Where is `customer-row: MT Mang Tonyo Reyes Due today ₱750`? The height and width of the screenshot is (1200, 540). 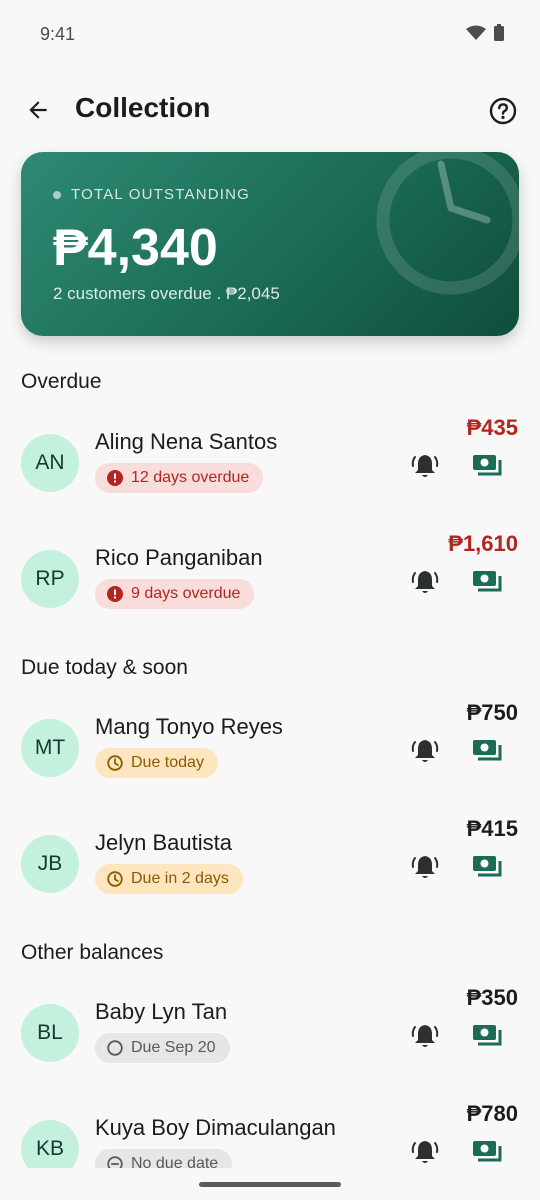 customer-row: MT Mang Tonyo Reyes Due today ₱750 is located at coordinates (270, 757).